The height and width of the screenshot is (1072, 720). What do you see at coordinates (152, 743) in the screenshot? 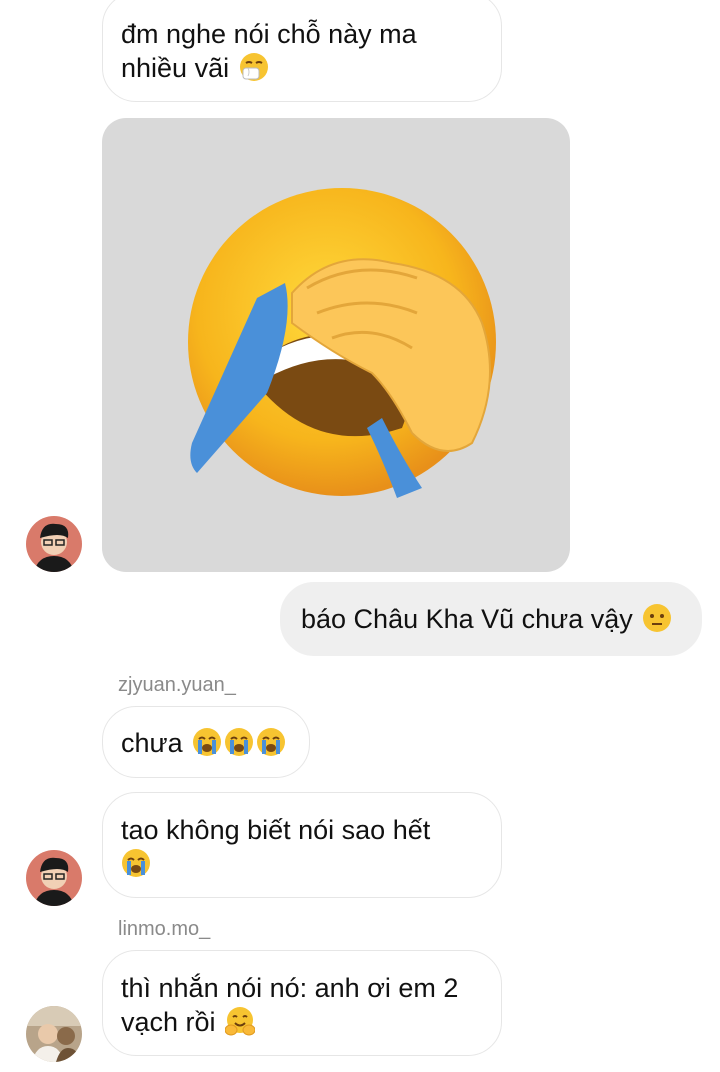
I see `message-text: chưa` at bounding box center [152, 743].